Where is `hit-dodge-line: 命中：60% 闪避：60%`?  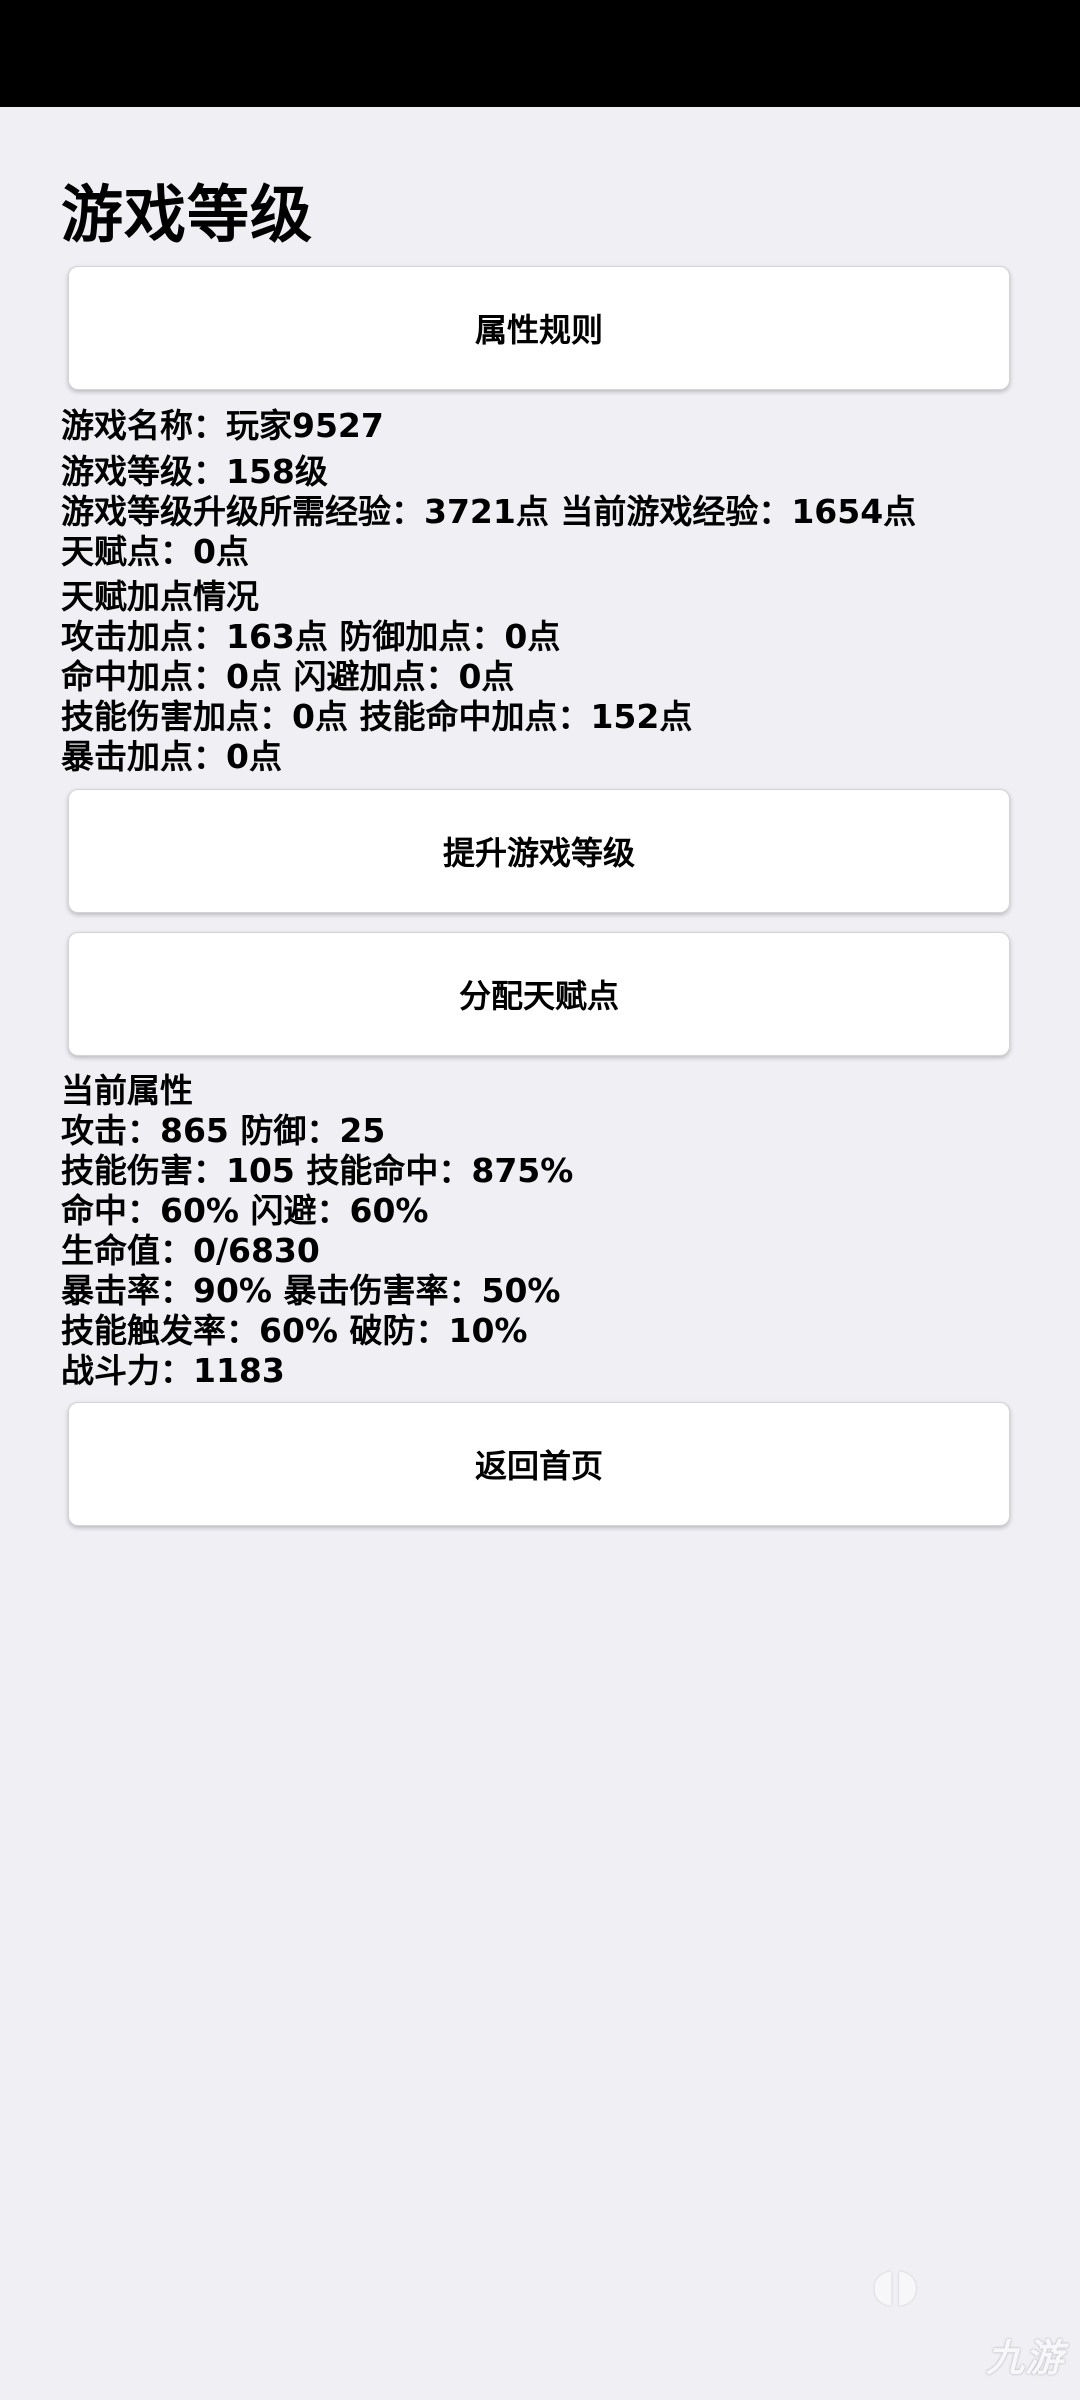 hit-dodge-line: 命中：60% 闪避：60% is located at coordinates (245, 1210).